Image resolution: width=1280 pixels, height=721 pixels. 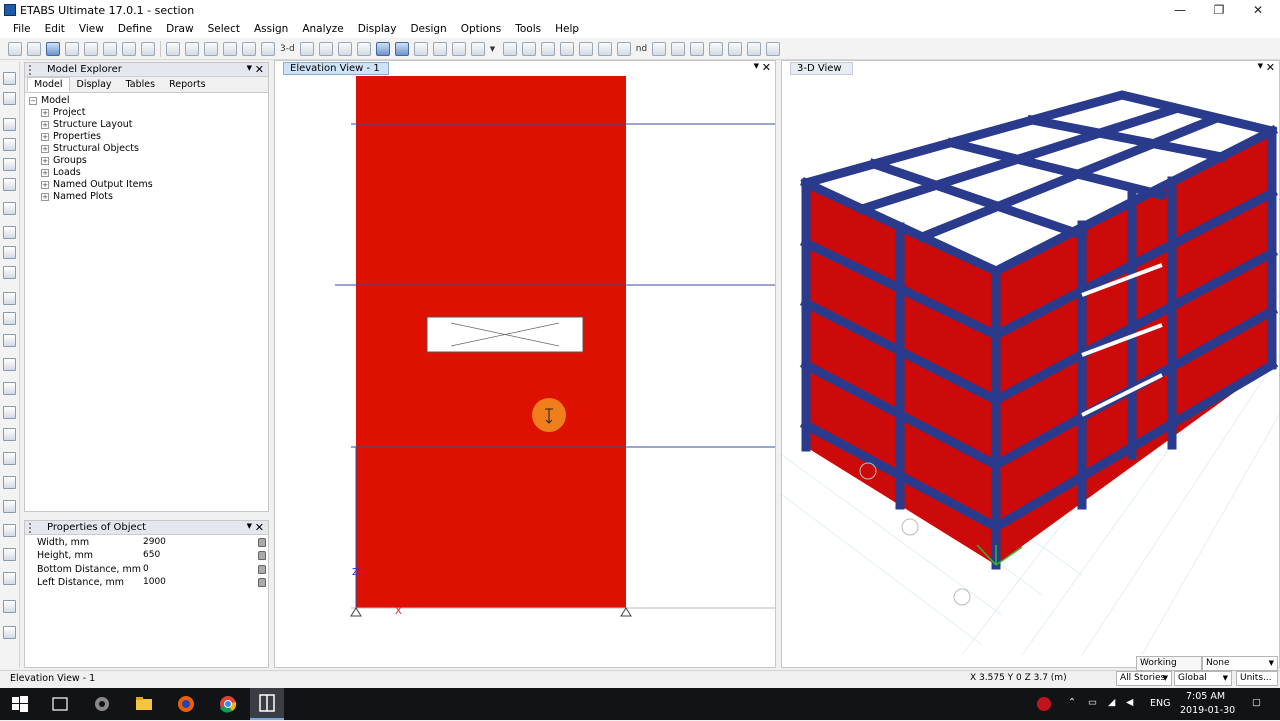 What do you see at coordinates (9, 164) in the screenshot?
I see `draw-column-tool-icon` at bounding box center [9, 164].